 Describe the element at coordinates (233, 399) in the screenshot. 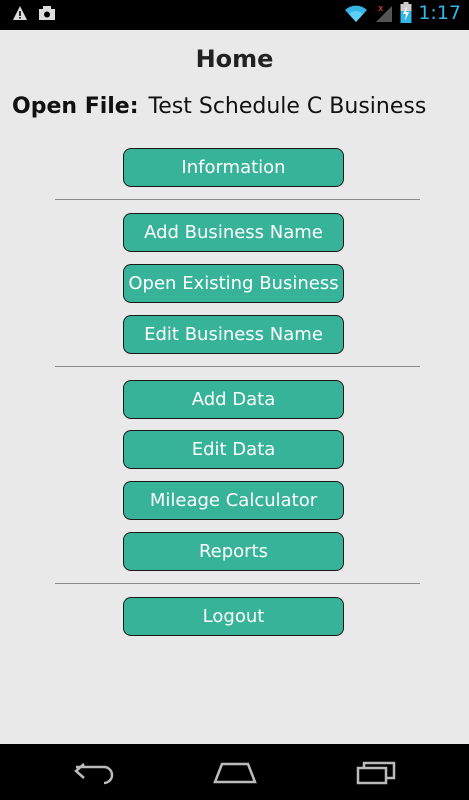

I see `add-data-button: Add Data` at that location.